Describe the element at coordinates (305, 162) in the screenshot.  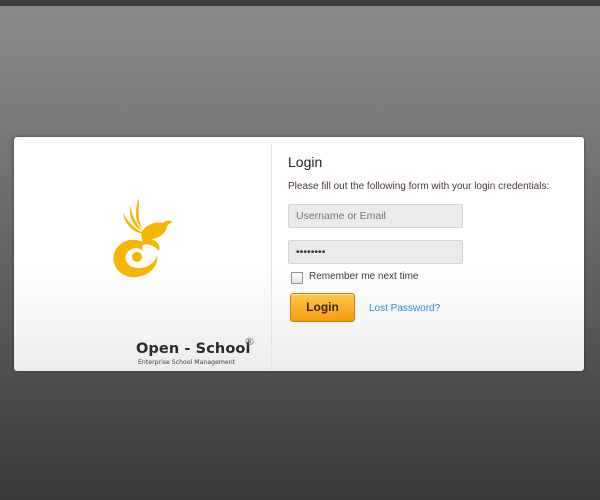
I see `login-title: Login` at that location.